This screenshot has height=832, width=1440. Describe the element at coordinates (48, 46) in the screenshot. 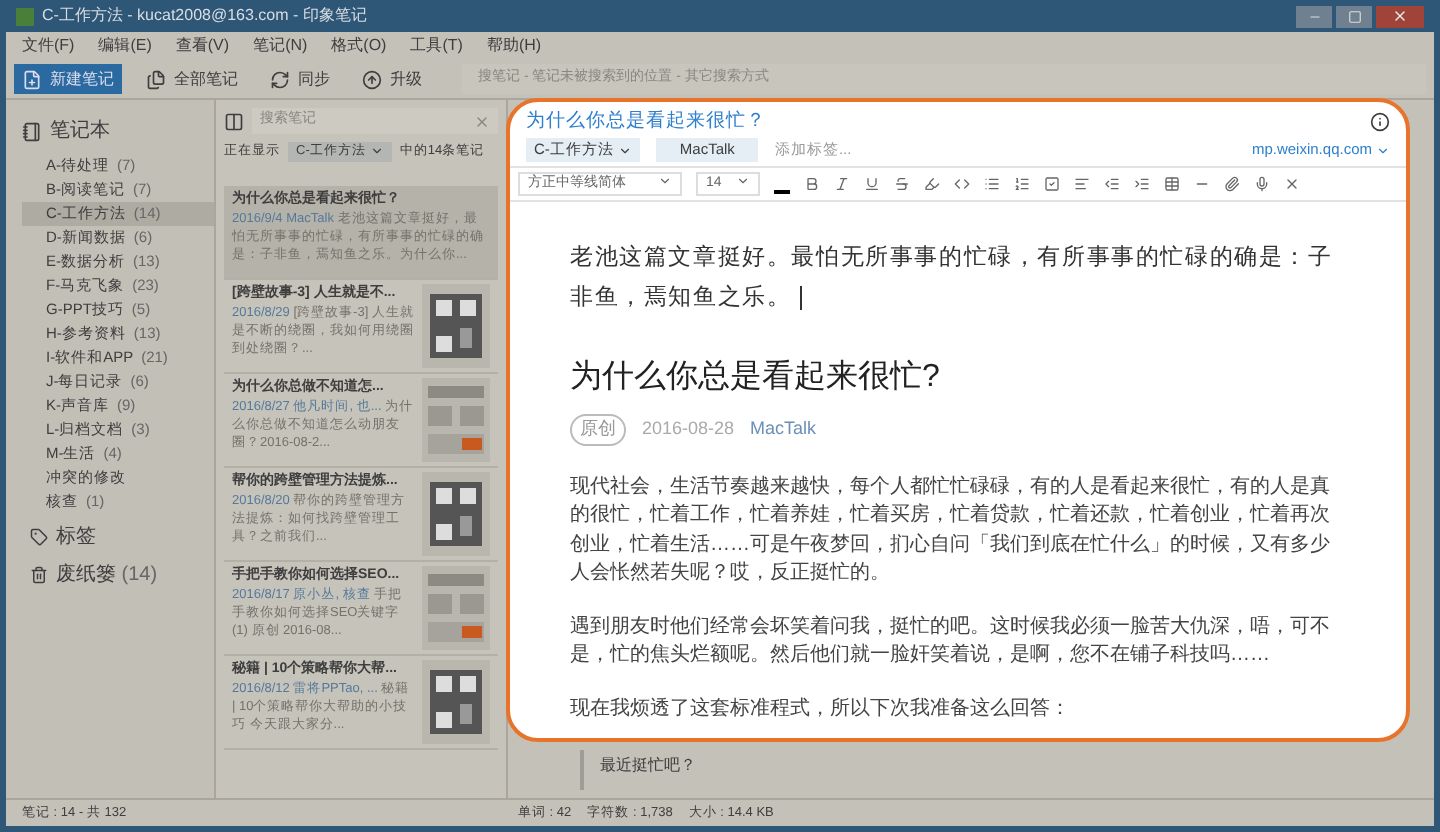

I see `menu-item: 文件(F)` at that location.